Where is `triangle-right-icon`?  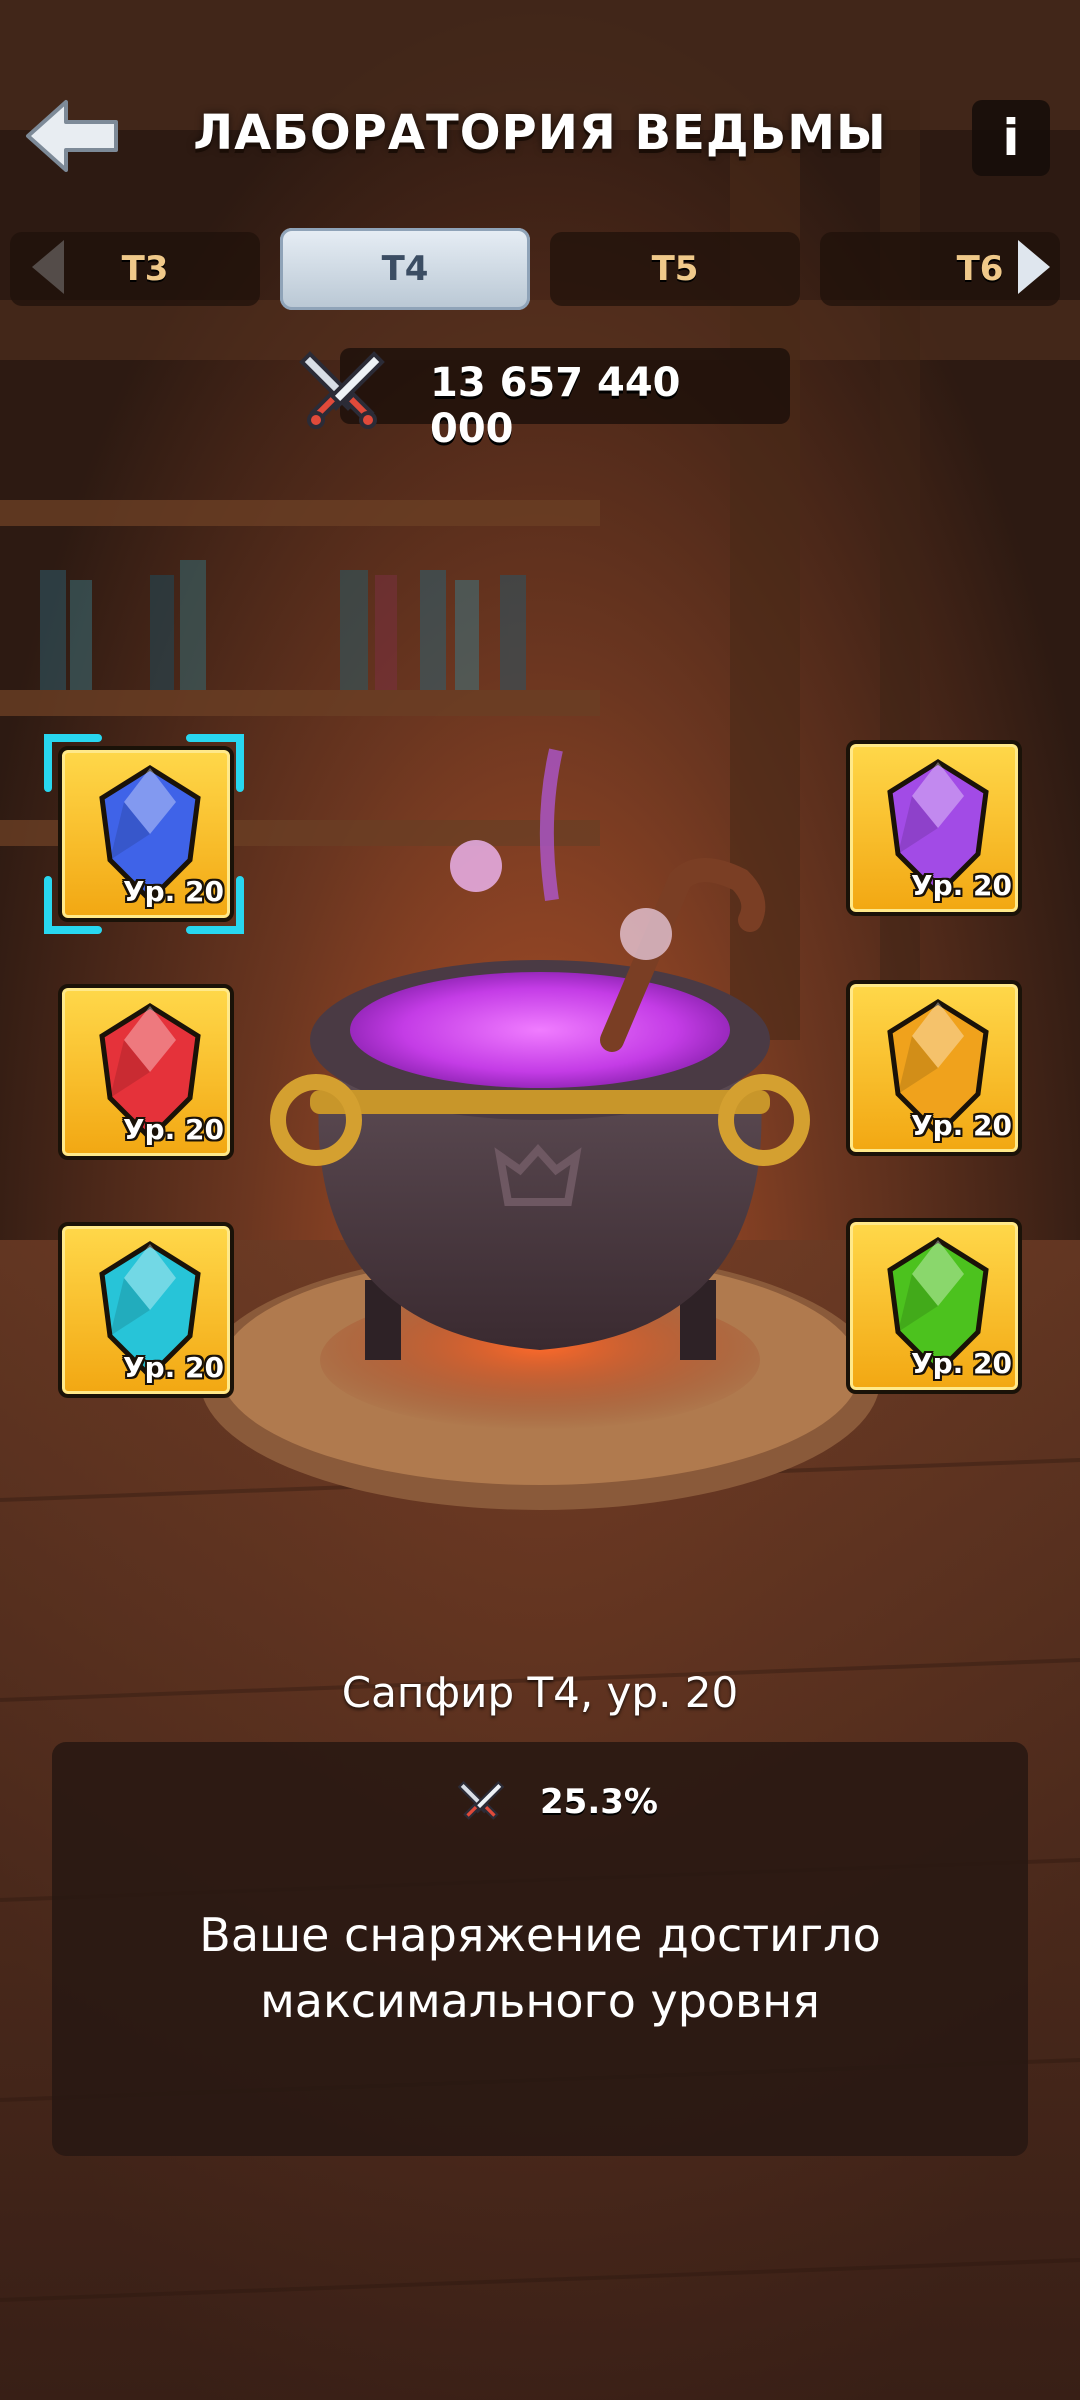
triangle-right-icon is located at coordinates (1034, 267).